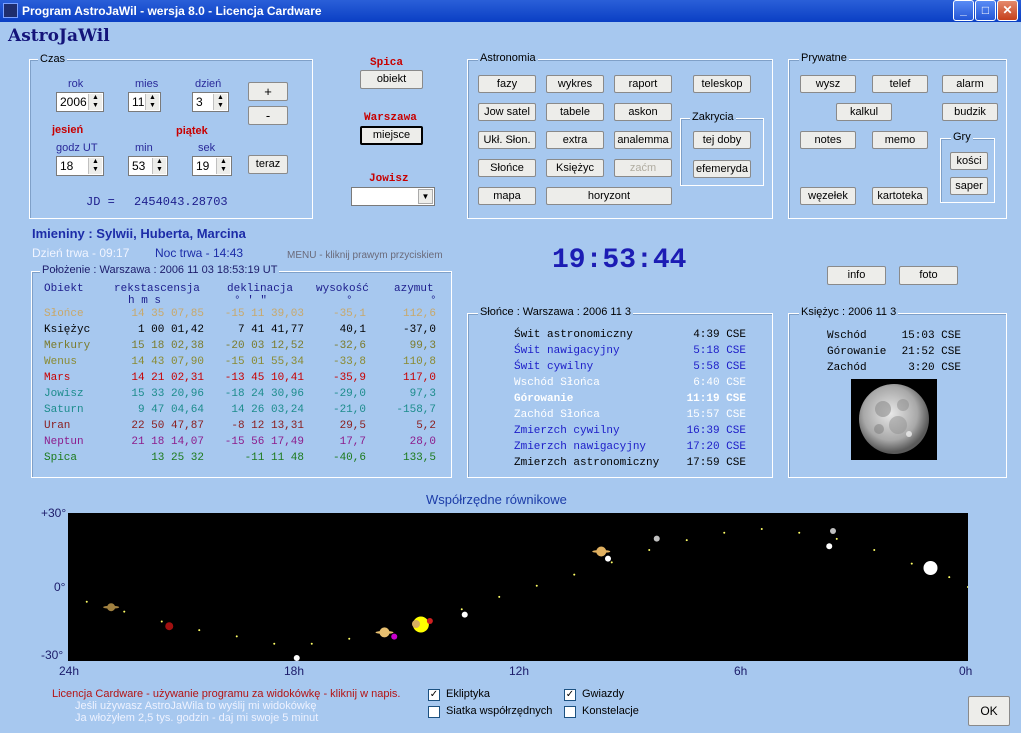 Image resolution: width=1021 pixels, height=733 pixels. I want to click on siatka-checkbox, so click(434, 712).